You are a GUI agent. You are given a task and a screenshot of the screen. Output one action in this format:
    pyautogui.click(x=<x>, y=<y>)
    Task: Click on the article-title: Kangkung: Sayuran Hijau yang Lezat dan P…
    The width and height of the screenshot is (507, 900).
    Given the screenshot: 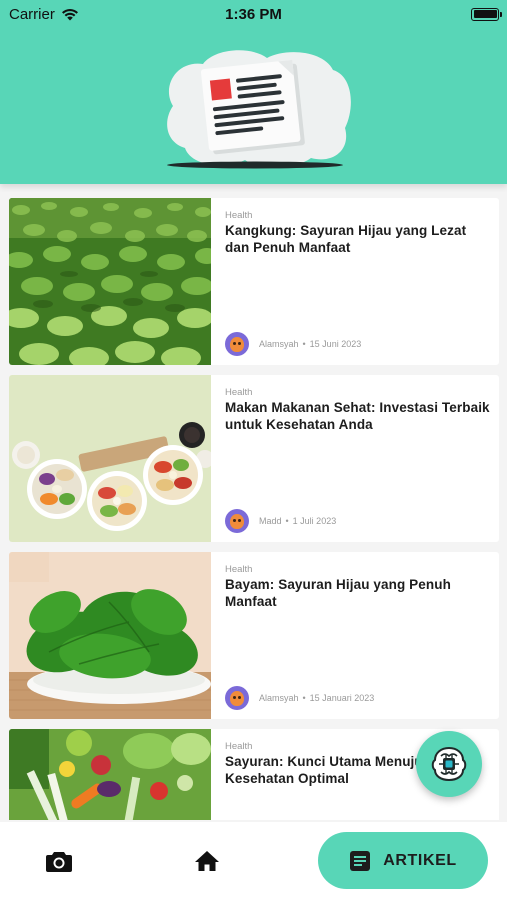 What is the action you would take?
    pyautogui.click(x=357, y=239)
    